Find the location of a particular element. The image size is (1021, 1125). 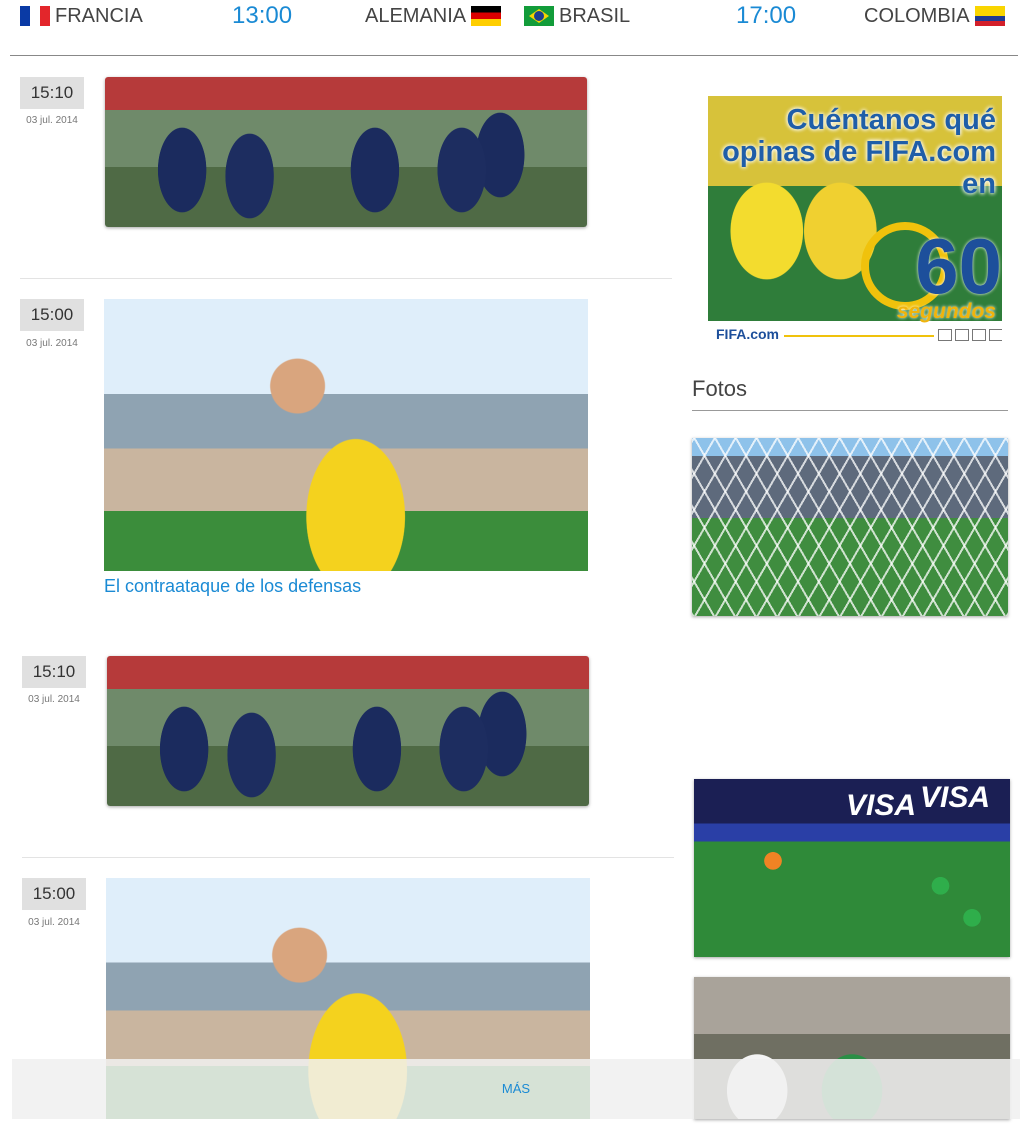

ad-unit: segundos is located at coordinates (946, 311).